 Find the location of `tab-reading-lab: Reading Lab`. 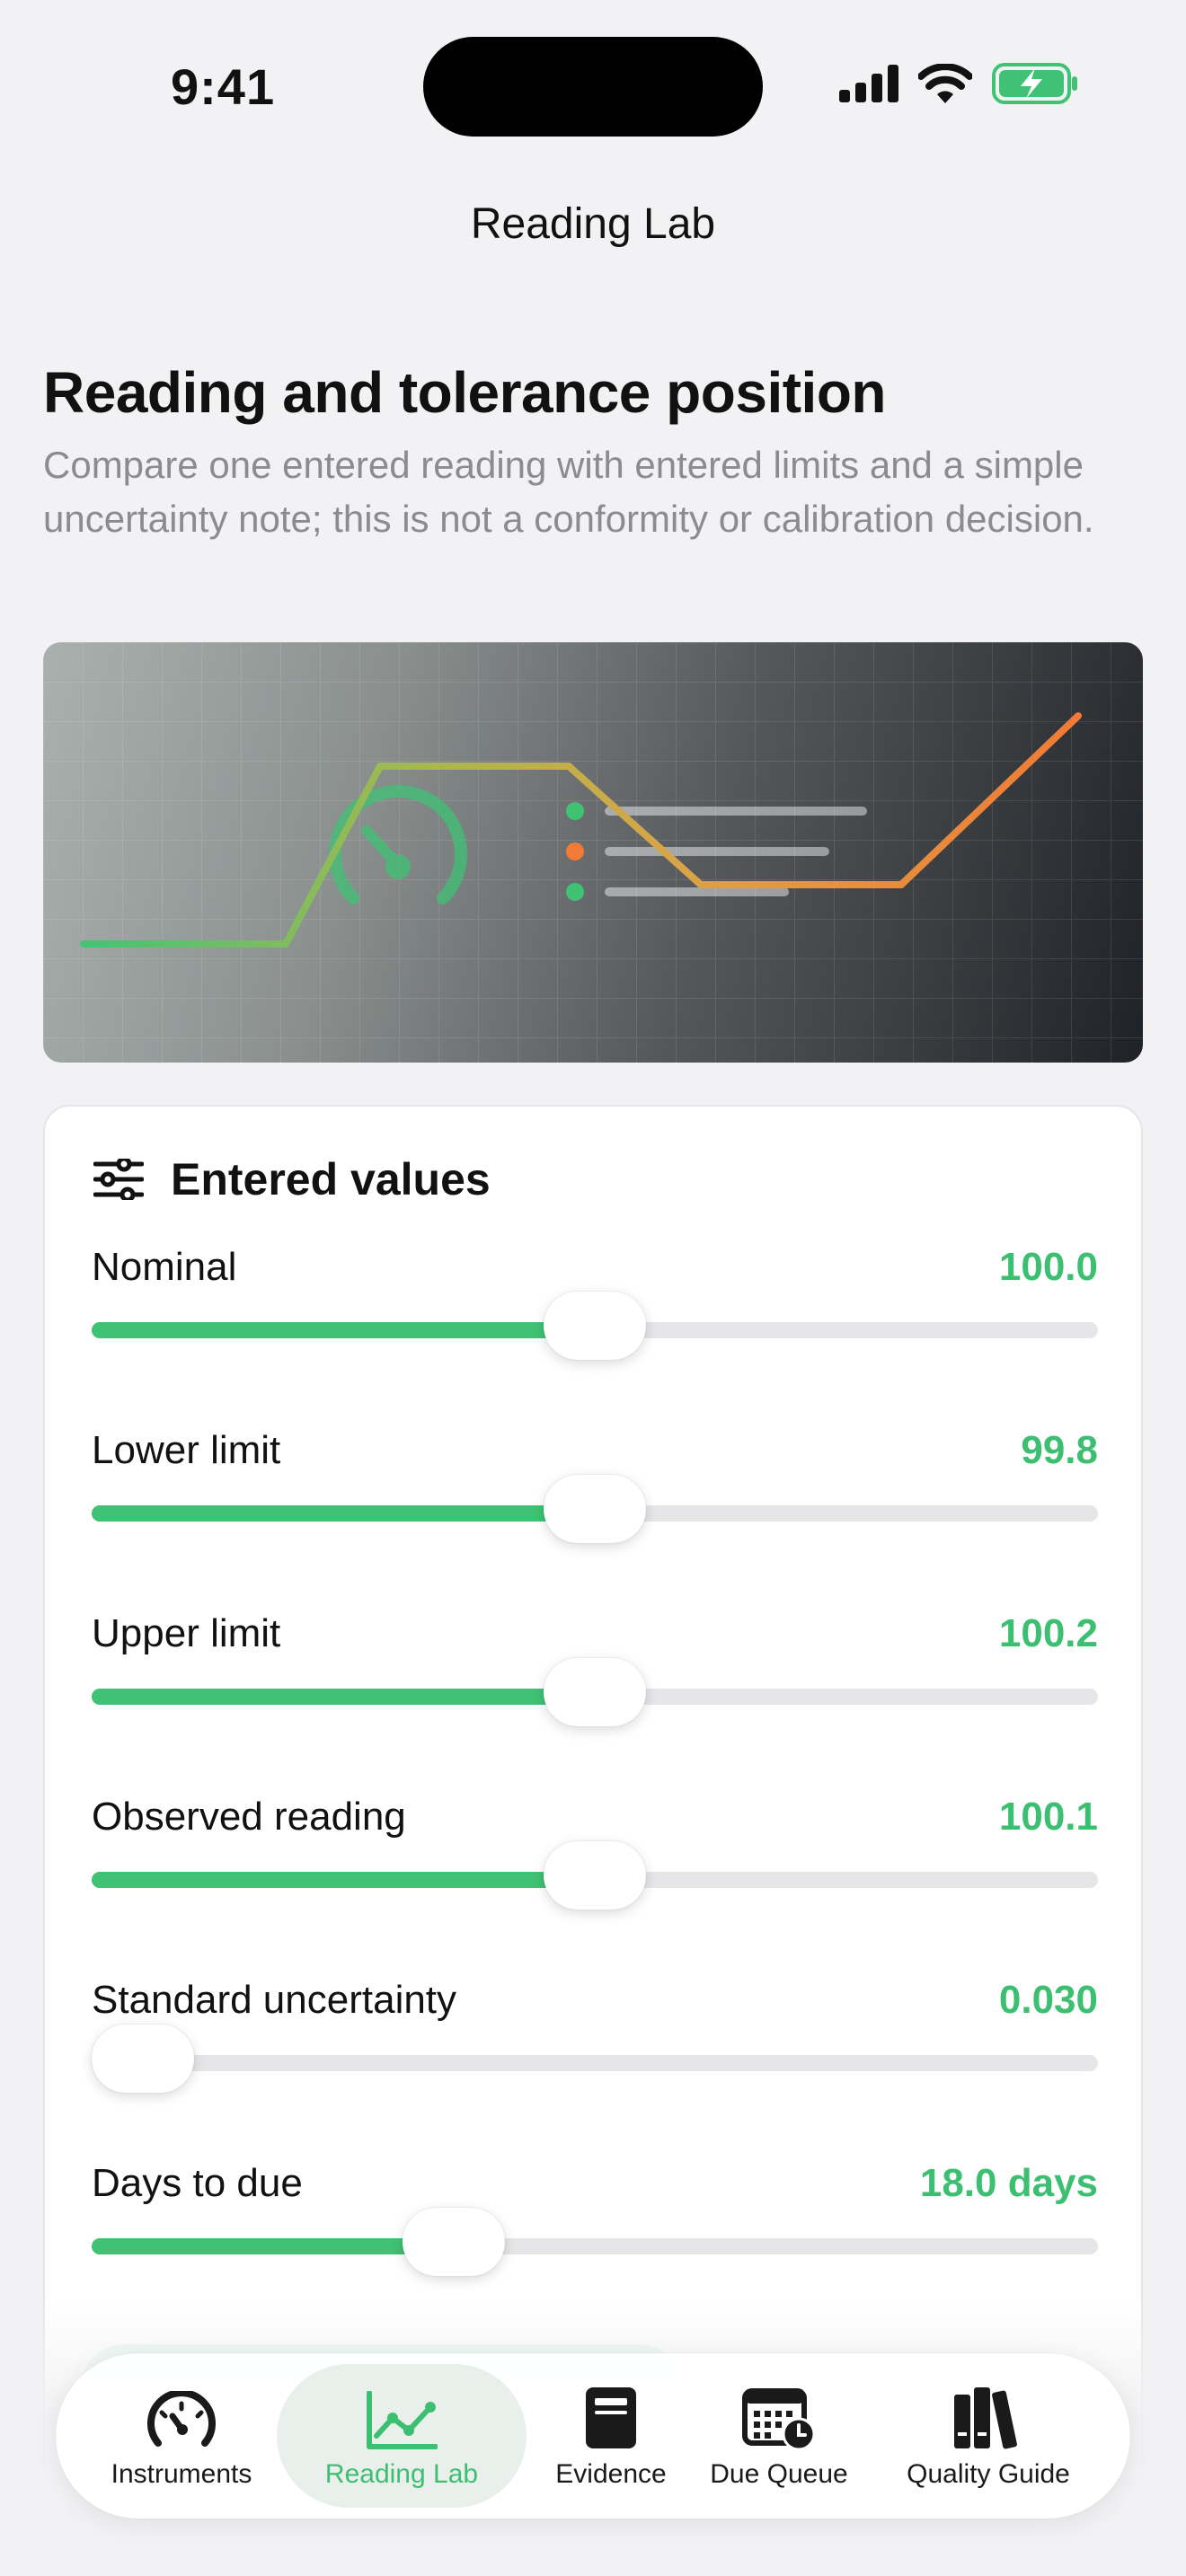

tab-reading-lab: Reading Lab is located at coordinates (402, 2436).